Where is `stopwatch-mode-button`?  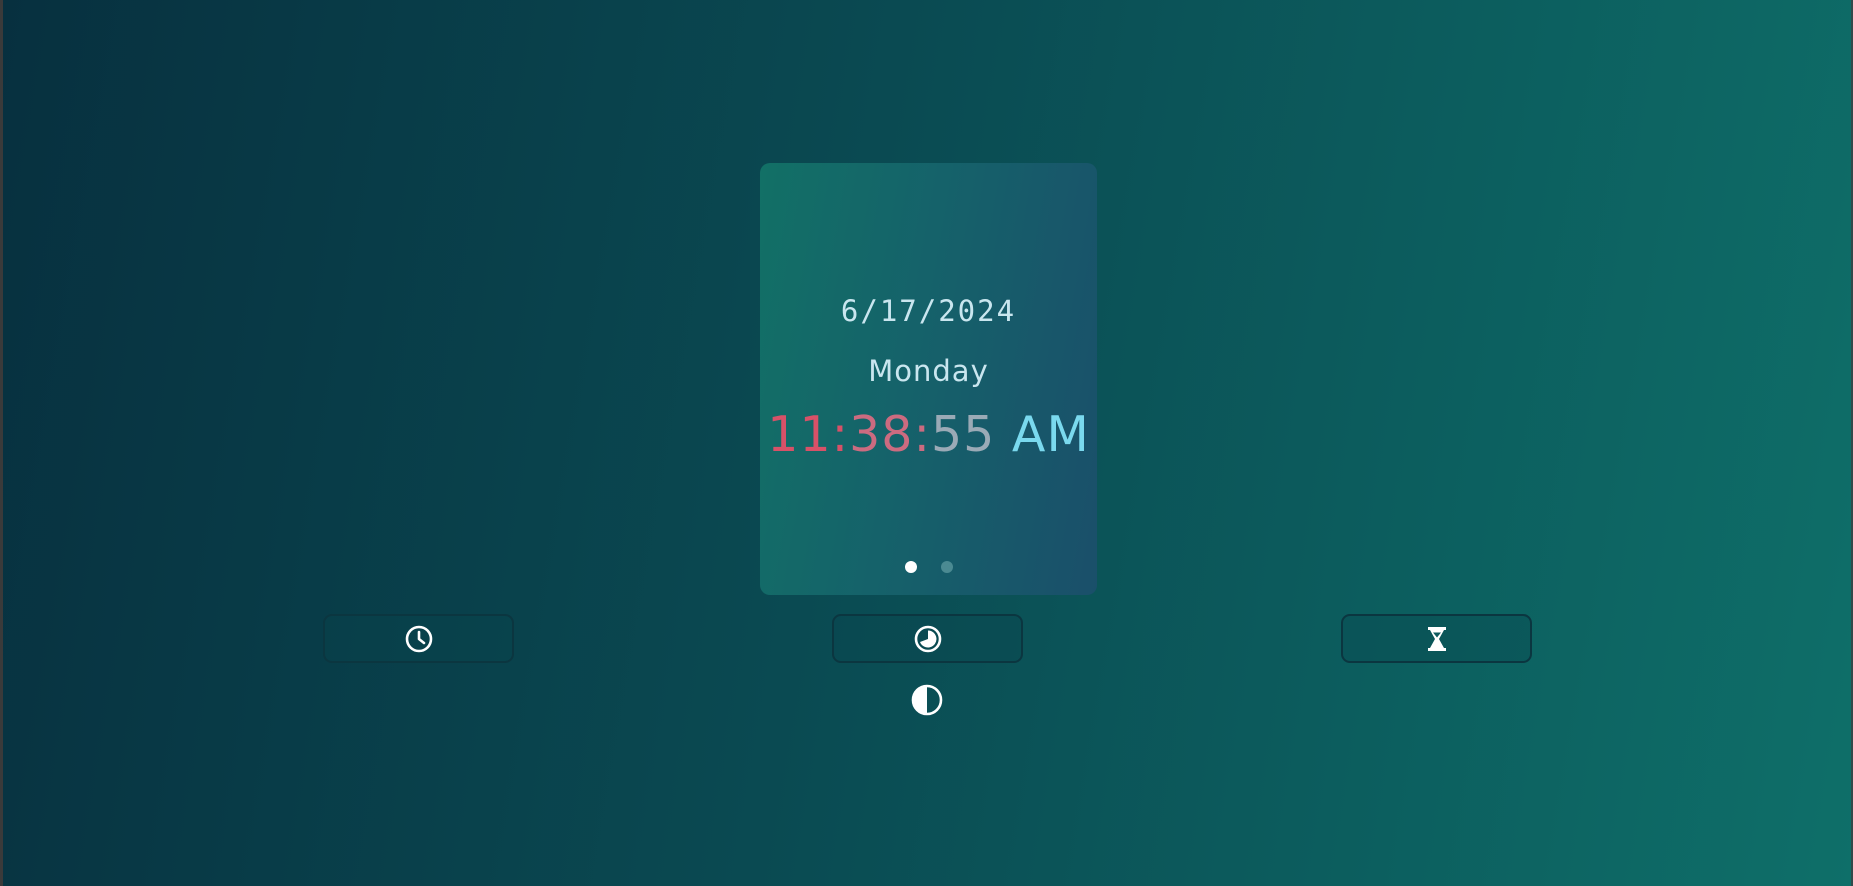
stopwatch-mode-button is located at coordinates (927, 638).